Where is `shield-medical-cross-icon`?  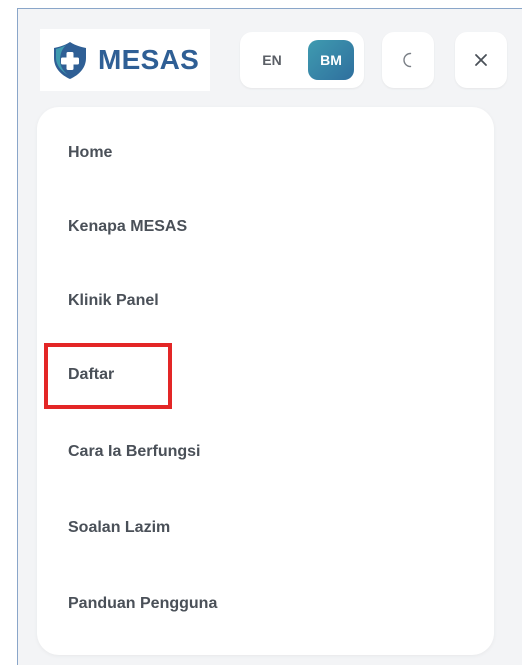 shield-medical-cross-icon is located at coordinates (70, 60).